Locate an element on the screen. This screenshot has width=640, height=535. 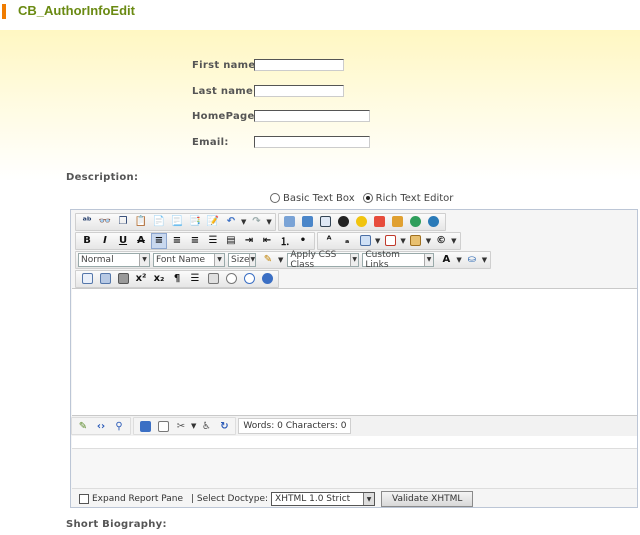
basic-text-box-label: Basic Text Box is located at coordinates (319, 198).